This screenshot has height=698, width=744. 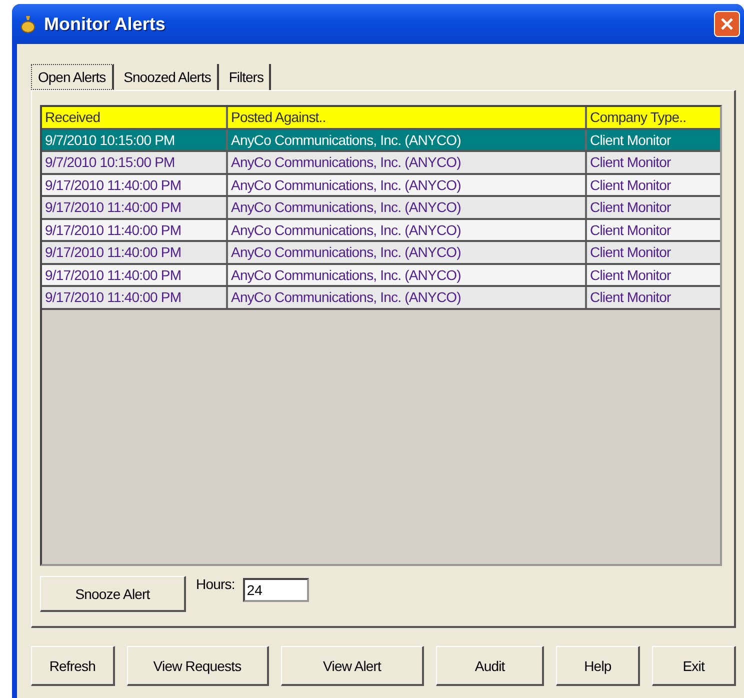 What do you see at coordinates (352, 666) in the screenshot?
I see `action-button: View Alert` at bounding box center [352, 666].